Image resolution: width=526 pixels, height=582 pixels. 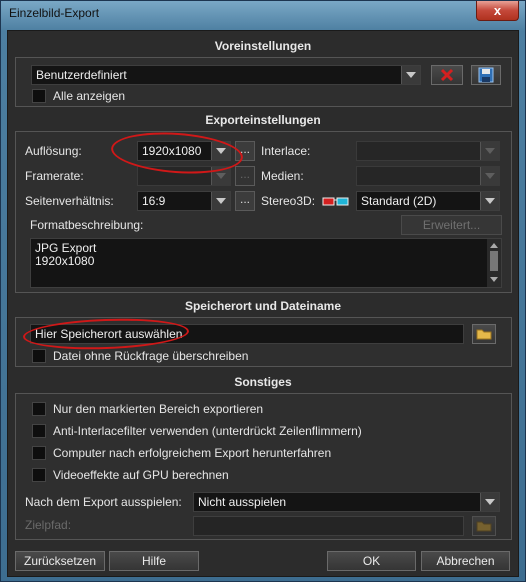 I want to click on stereo3d-label: Stereo3D:, so click(x=288, y=201).